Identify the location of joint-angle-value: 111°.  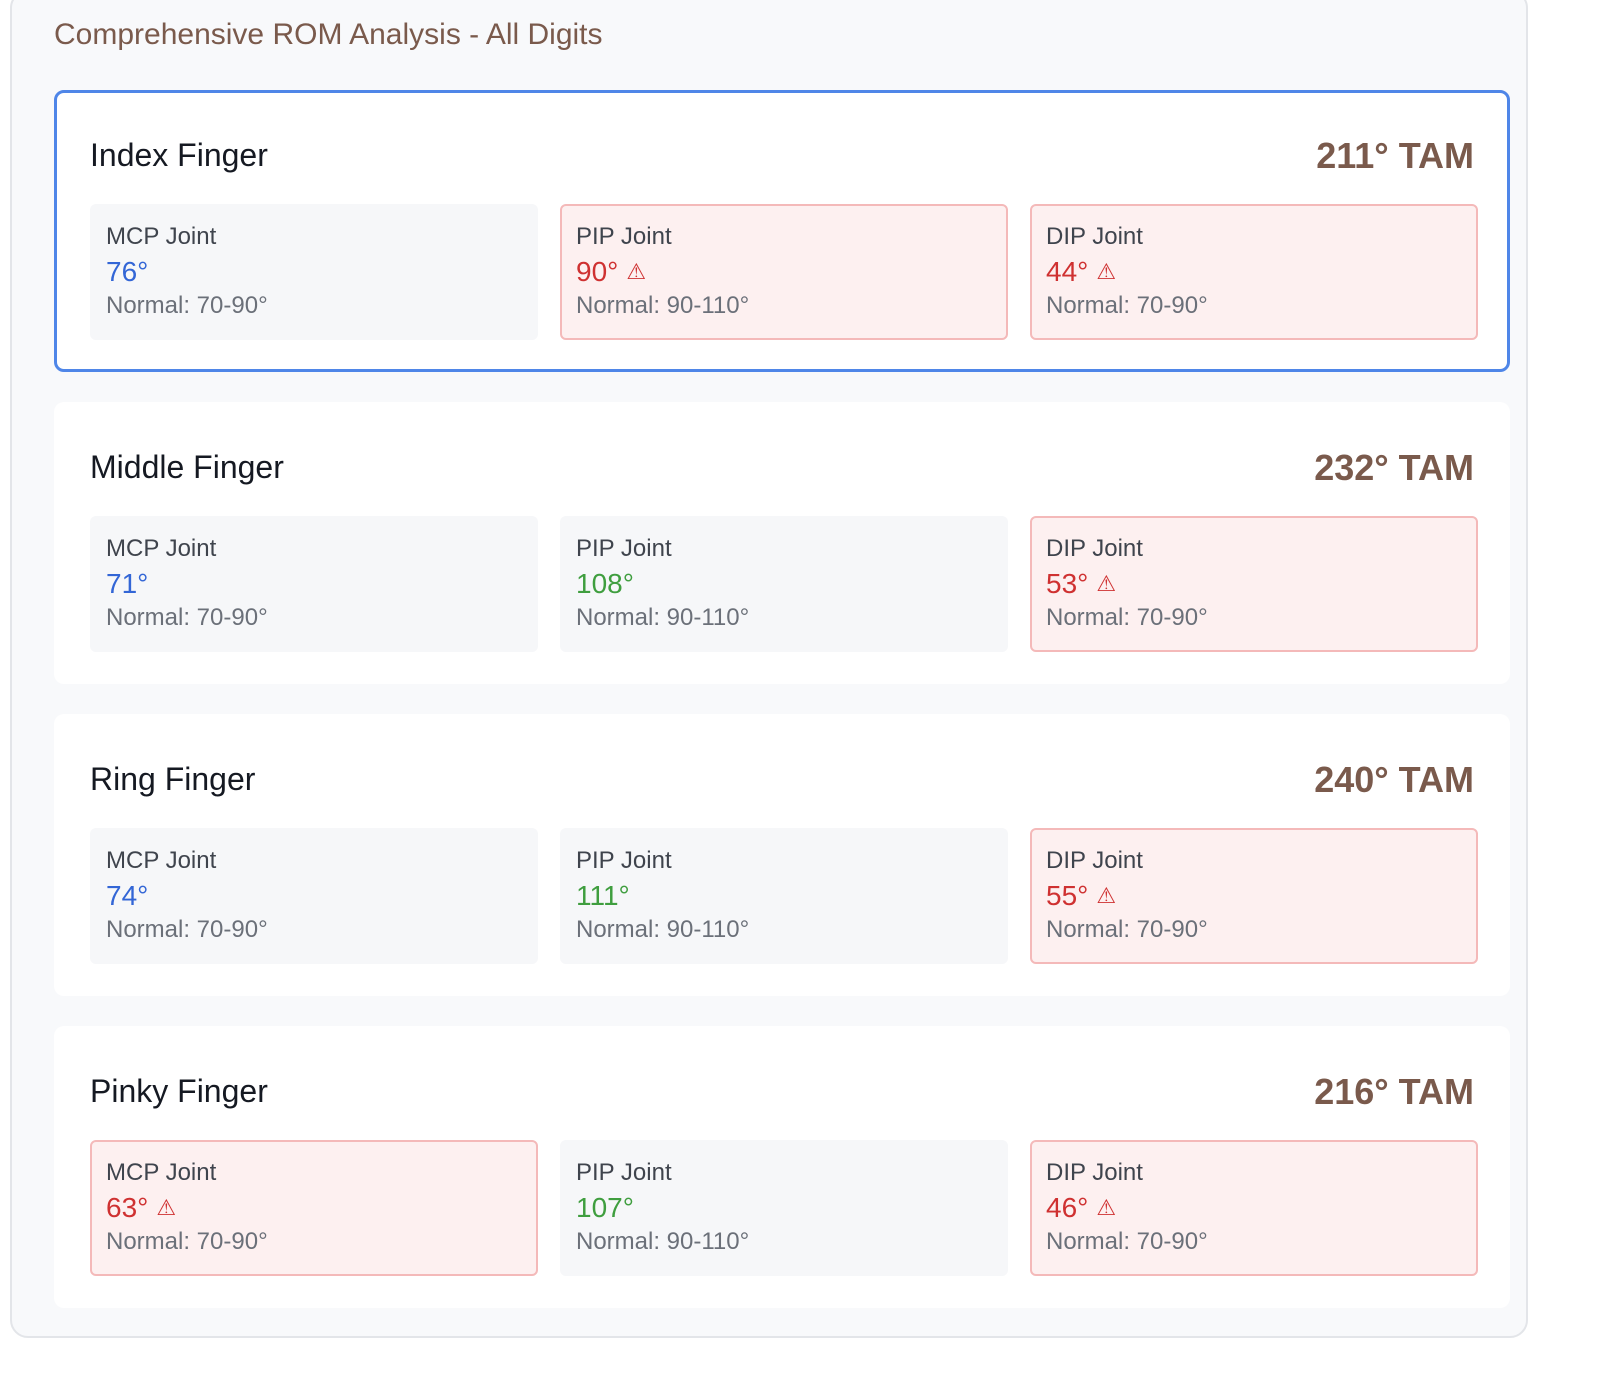
(603, 895).